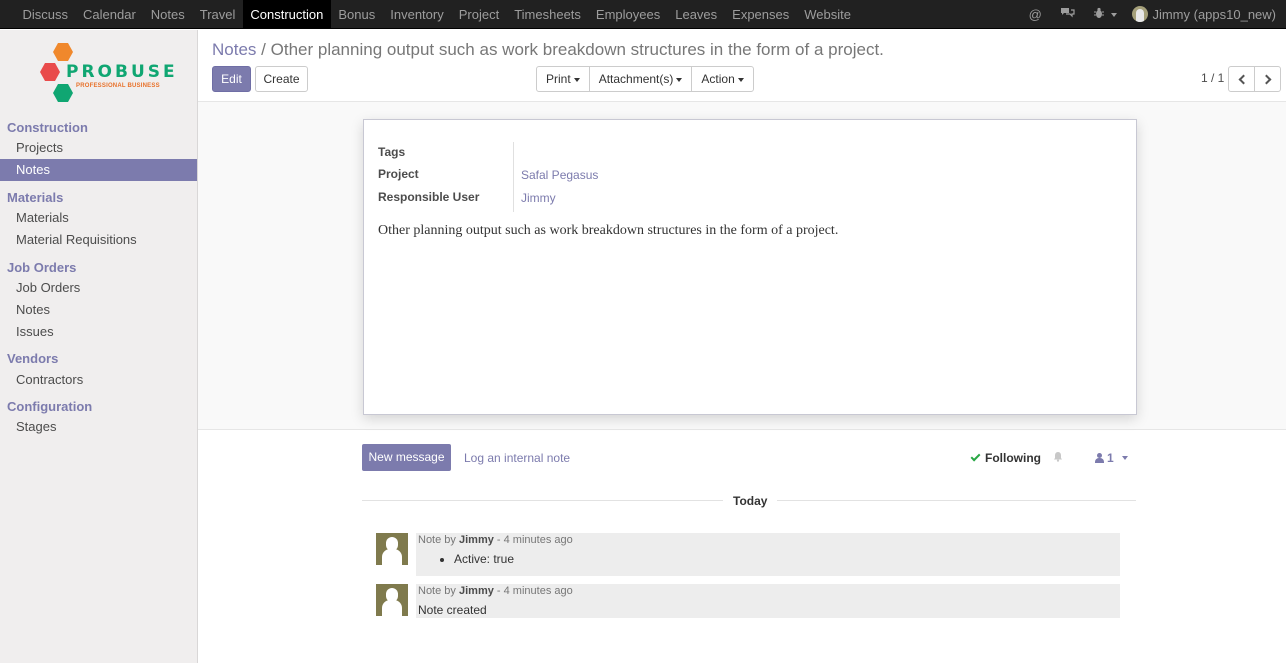 The width and height of the screenshot is (1286, 663). What do you see at coordinates (417, 14) in the screenshot?
I see `menu-inventory: Inventory` at bounding box center [417, 14].